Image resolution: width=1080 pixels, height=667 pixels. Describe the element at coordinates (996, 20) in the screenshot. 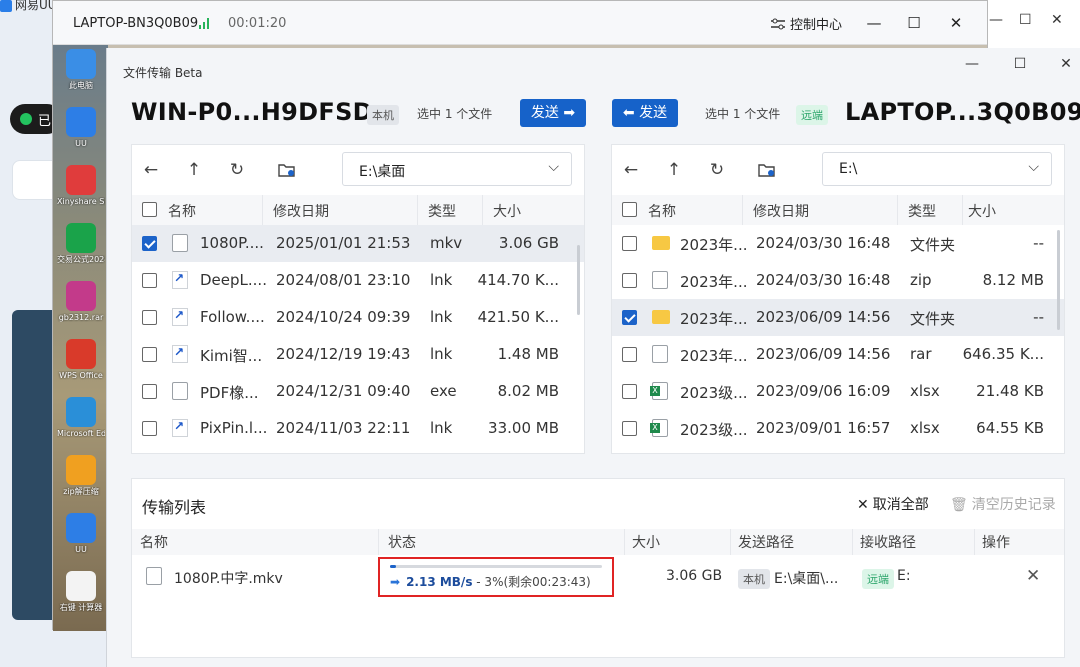

I see `minimize-icon: —` at that location.